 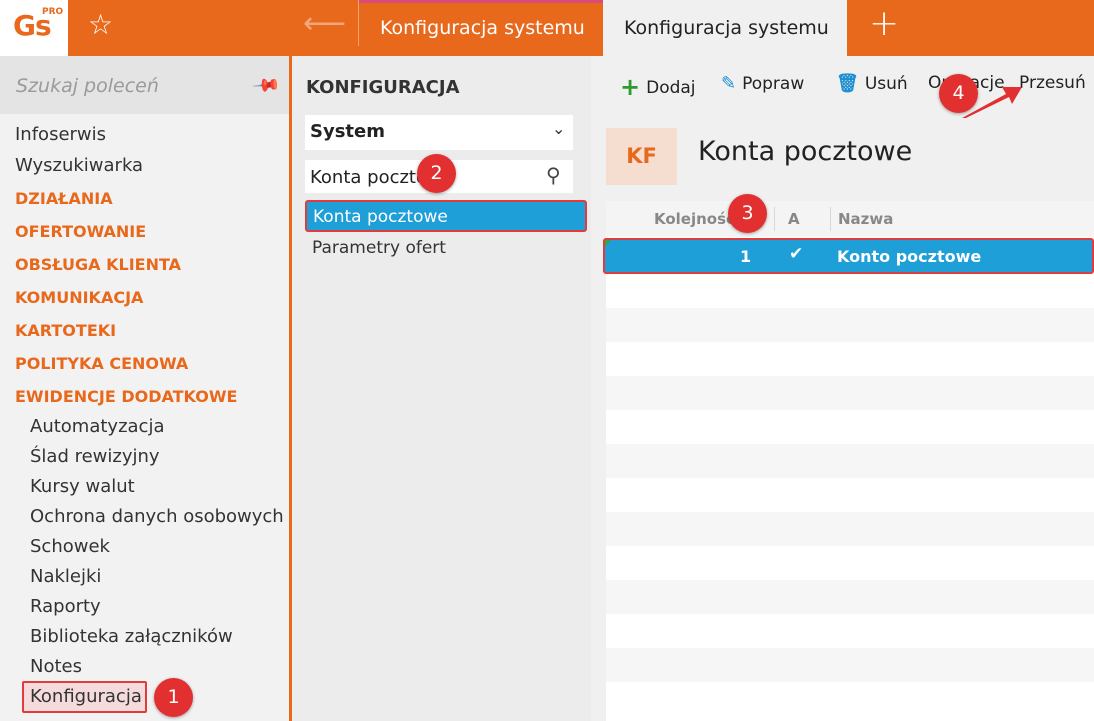 I want to click on step-badge-3: 3, so click(x=747, y=213).